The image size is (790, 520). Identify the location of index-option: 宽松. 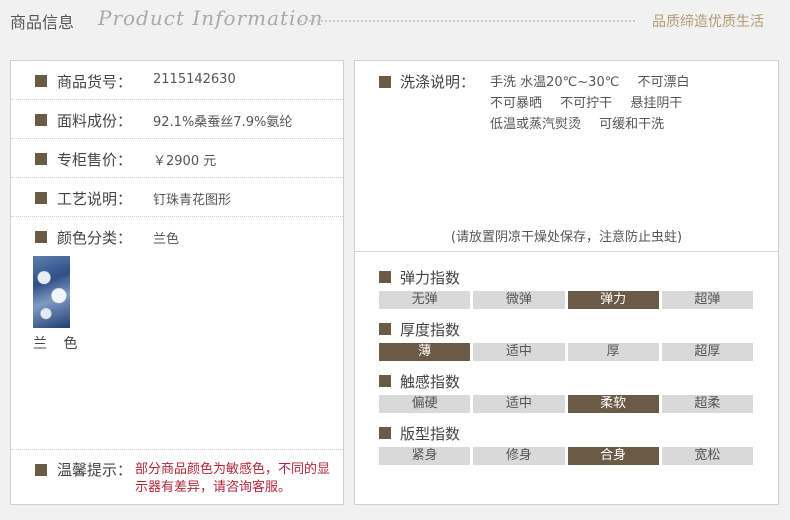
(707, 456).